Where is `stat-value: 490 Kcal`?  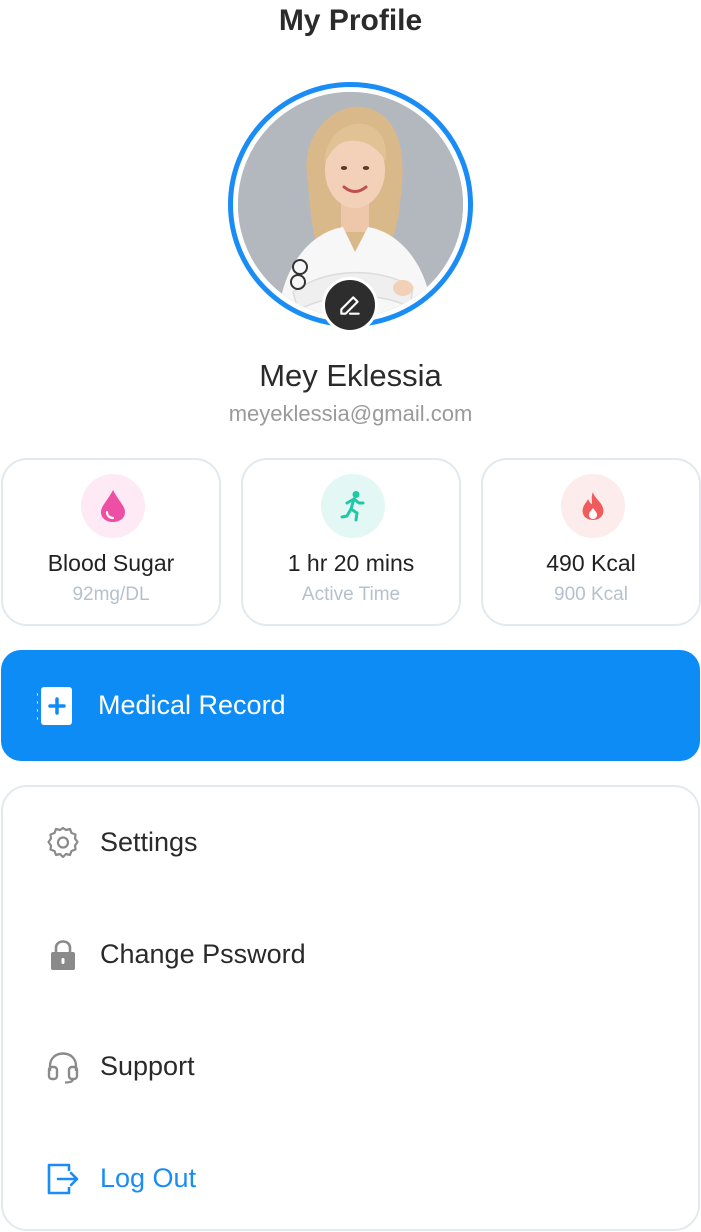 stat-value: 490 Kcal is located at coordinates (591, 563).